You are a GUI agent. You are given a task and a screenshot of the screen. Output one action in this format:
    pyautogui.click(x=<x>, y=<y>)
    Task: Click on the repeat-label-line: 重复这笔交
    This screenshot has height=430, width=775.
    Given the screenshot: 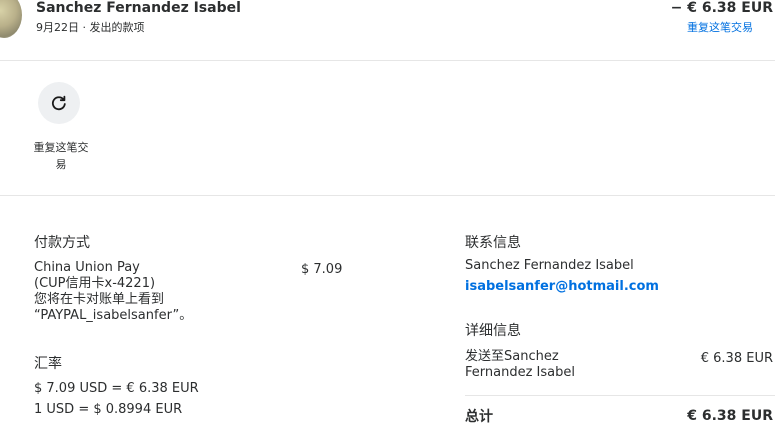 What is the action you would take?
    pyautogui.click(x=61, y=147)
    